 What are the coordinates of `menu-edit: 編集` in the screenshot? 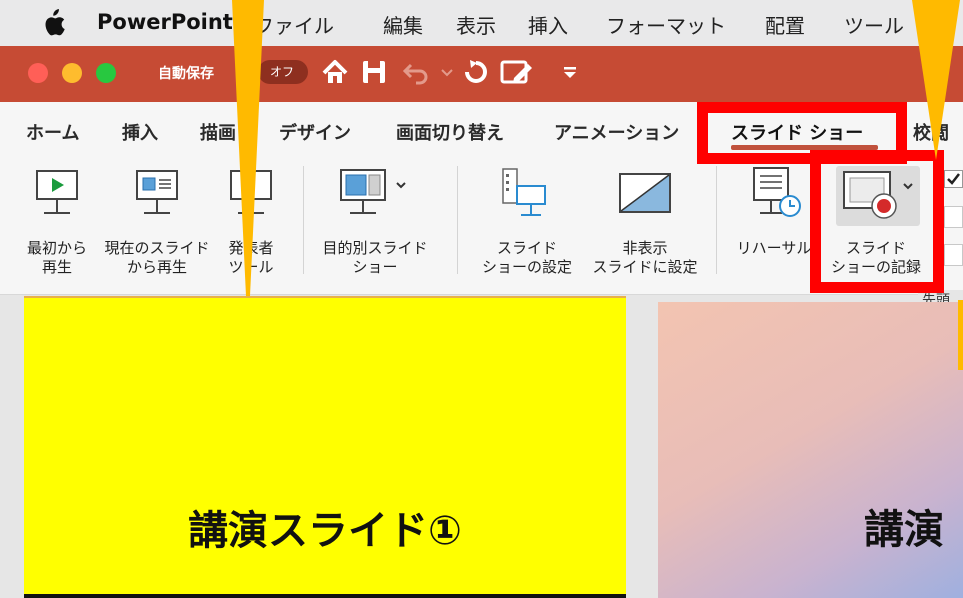 It's located at (403, 24).